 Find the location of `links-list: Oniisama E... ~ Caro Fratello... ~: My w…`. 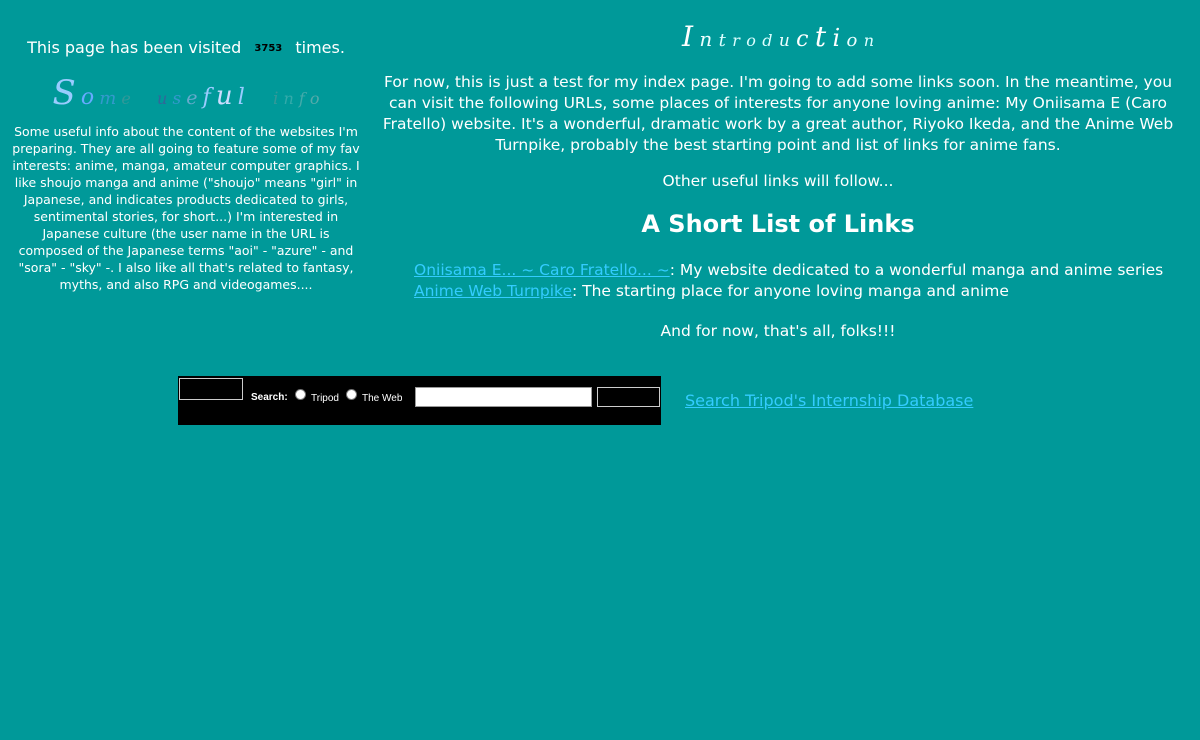

links-list: Oniisama E... ~ Caro Fratello... ~: My w… is located at coordinates (801, 281).